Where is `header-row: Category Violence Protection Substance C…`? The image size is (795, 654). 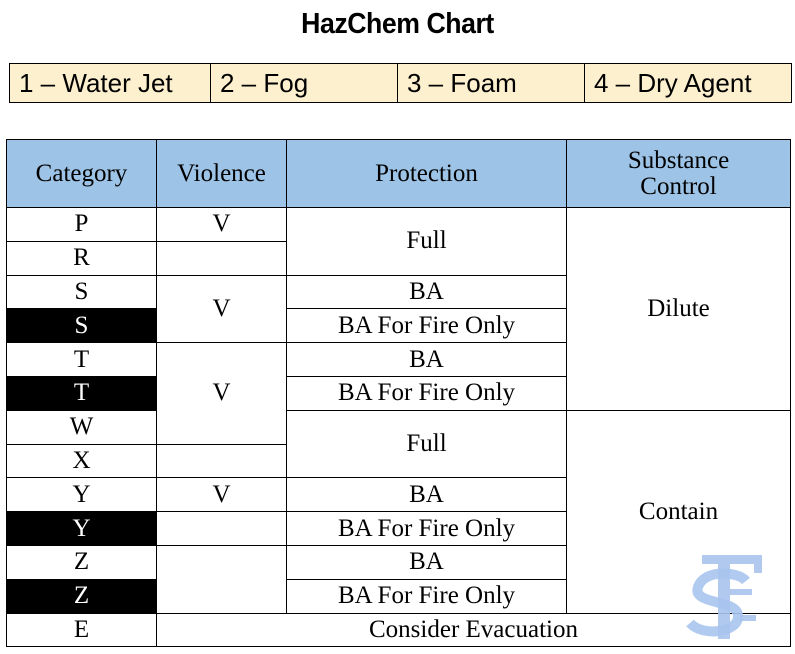
header-row: Category Violence Protection Substance C… is located at coordinates (398, 173).